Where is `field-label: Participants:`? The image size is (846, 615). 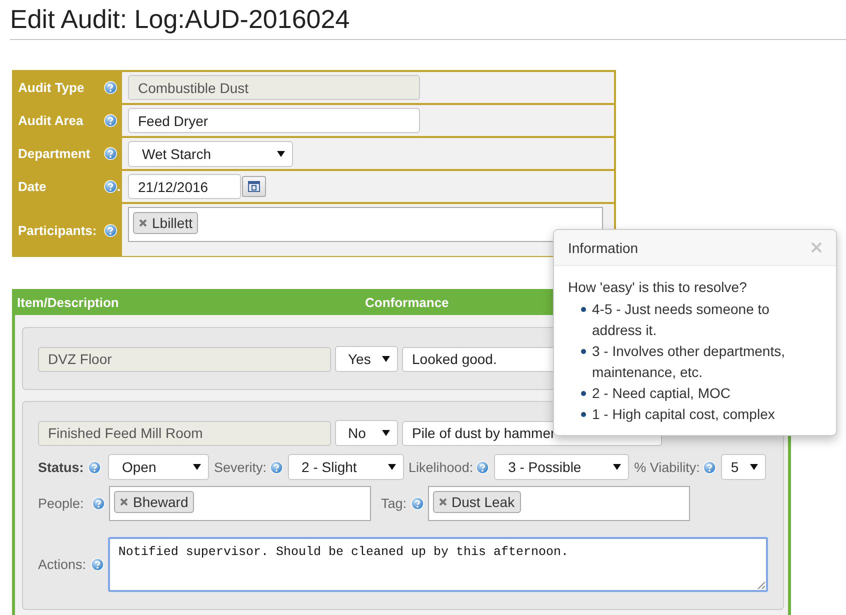 field-label: Participants: is located at coordinates (57, 230).